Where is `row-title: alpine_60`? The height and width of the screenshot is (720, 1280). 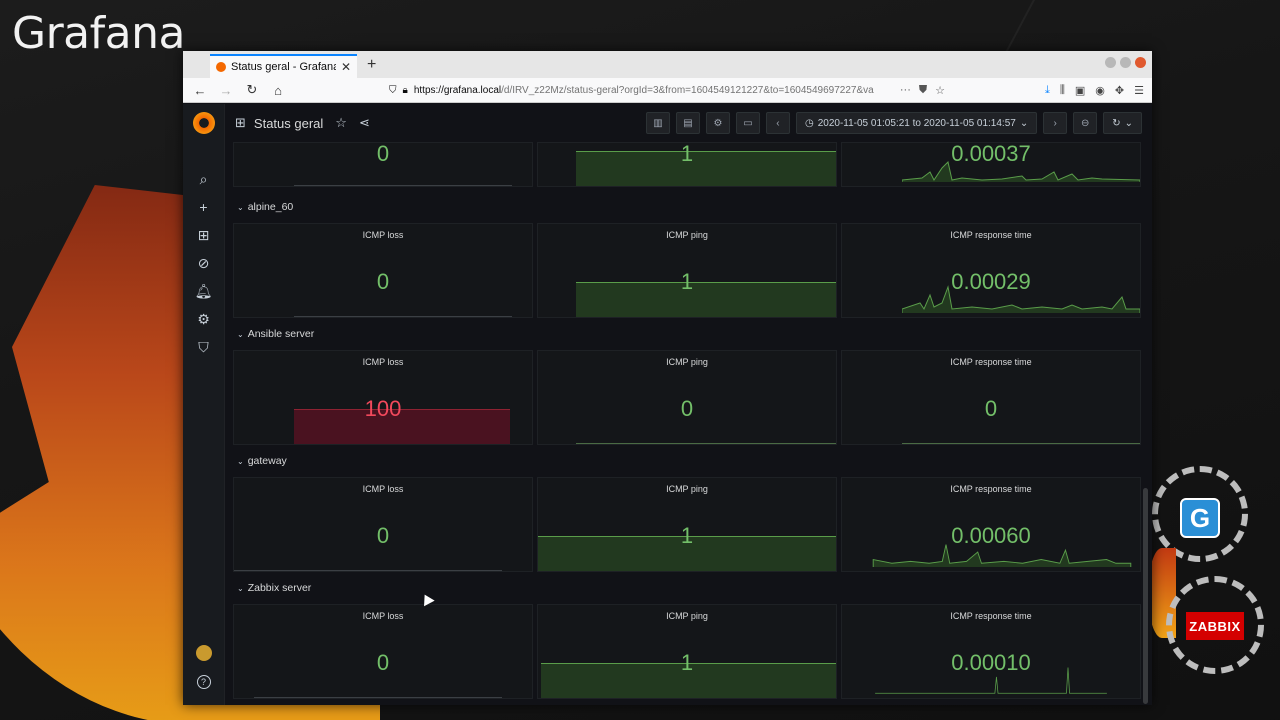
row-title: alpine_60 is located at coordinates (270, 207).